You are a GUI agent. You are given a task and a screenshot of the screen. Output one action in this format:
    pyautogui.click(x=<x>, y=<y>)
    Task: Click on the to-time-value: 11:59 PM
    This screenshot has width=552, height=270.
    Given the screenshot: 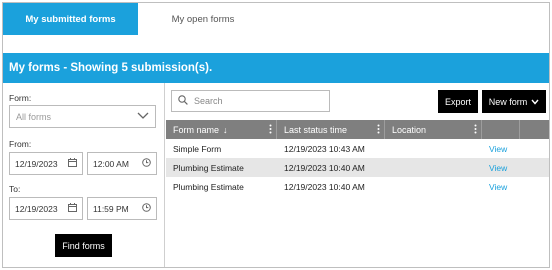 What is the action you would take?
    pyautogui.click(x=111, y=208)
    